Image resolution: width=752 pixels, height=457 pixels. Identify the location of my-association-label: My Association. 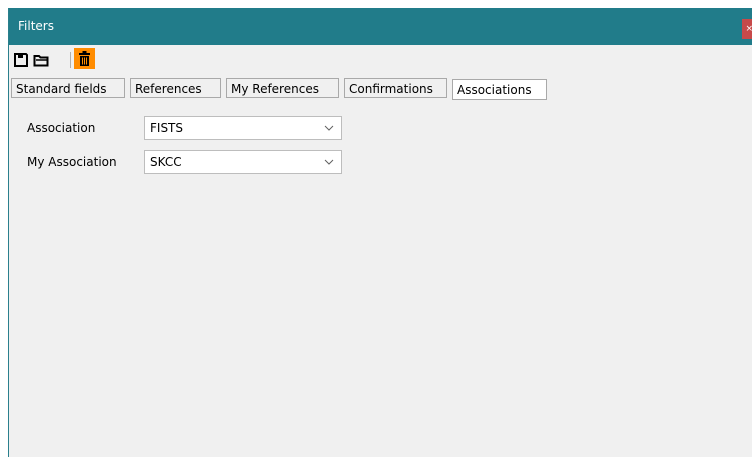
(72, 162).